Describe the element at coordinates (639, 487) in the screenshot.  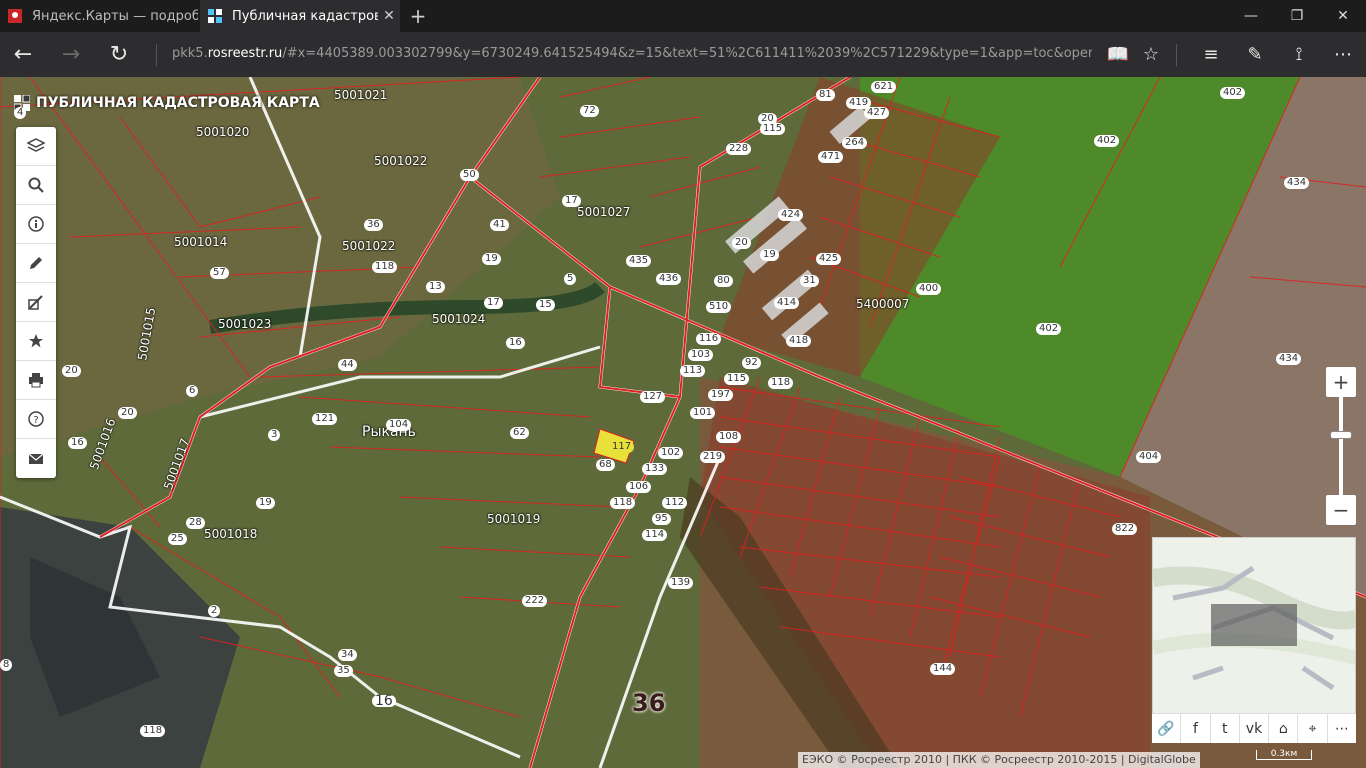
I see `parcel-number: 106` at that location.